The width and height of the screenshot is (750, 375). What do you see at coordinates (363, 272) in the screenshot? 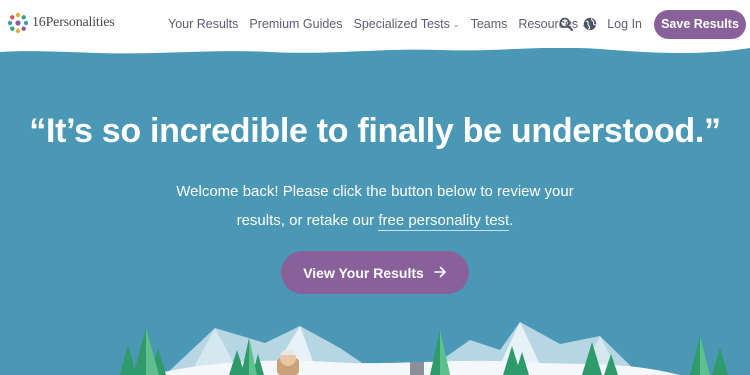
I see `cta-label: View Your Results` at bounding box center [363, 272].